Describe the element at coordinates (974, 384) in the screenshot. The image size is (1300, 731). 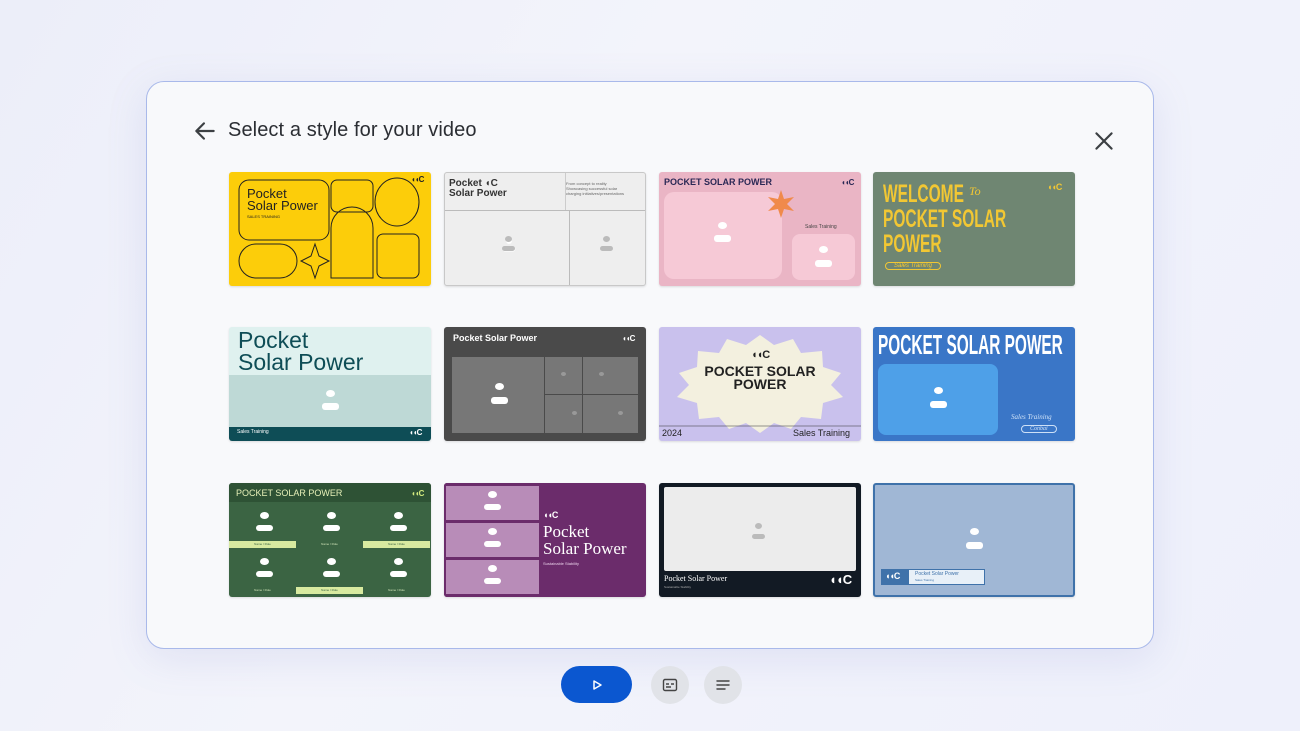
I see `style-card-blue: POCKET SOLAR POWER Sales Training Conbai` at that location.